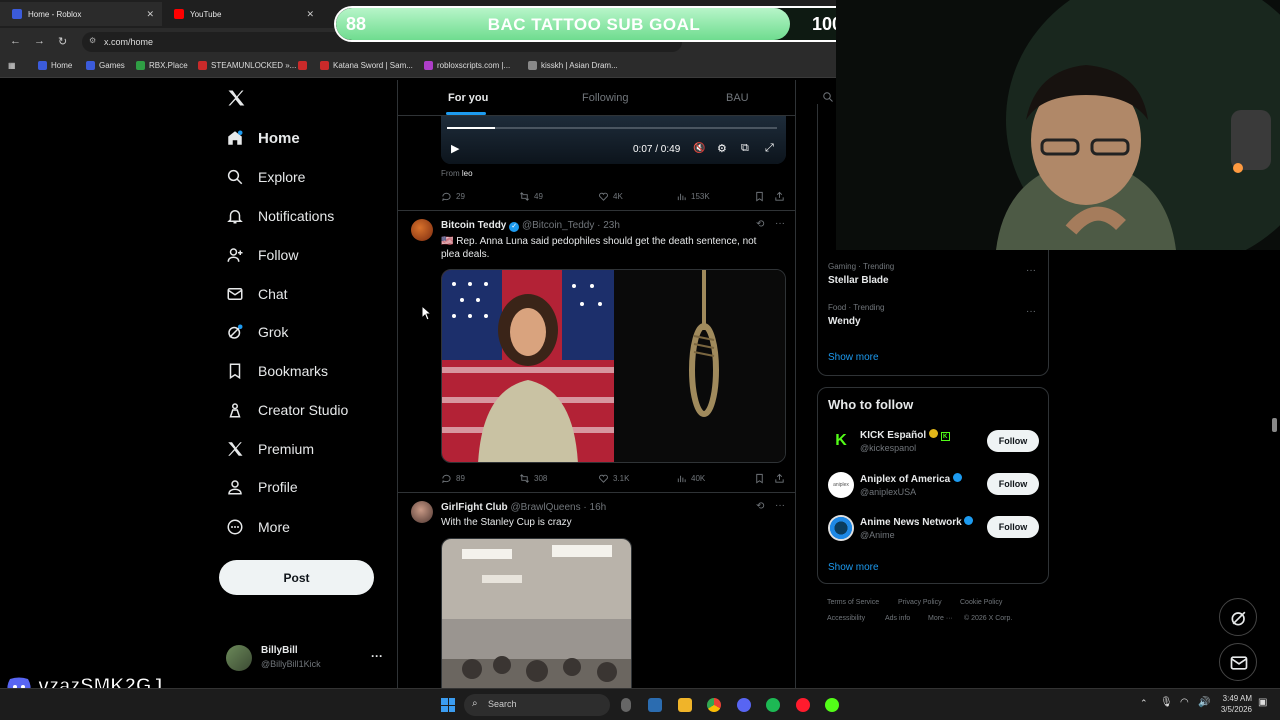 This screenshot has height=720, width=1280. I want to click on bookmark-games: Games, so click(105, 65).